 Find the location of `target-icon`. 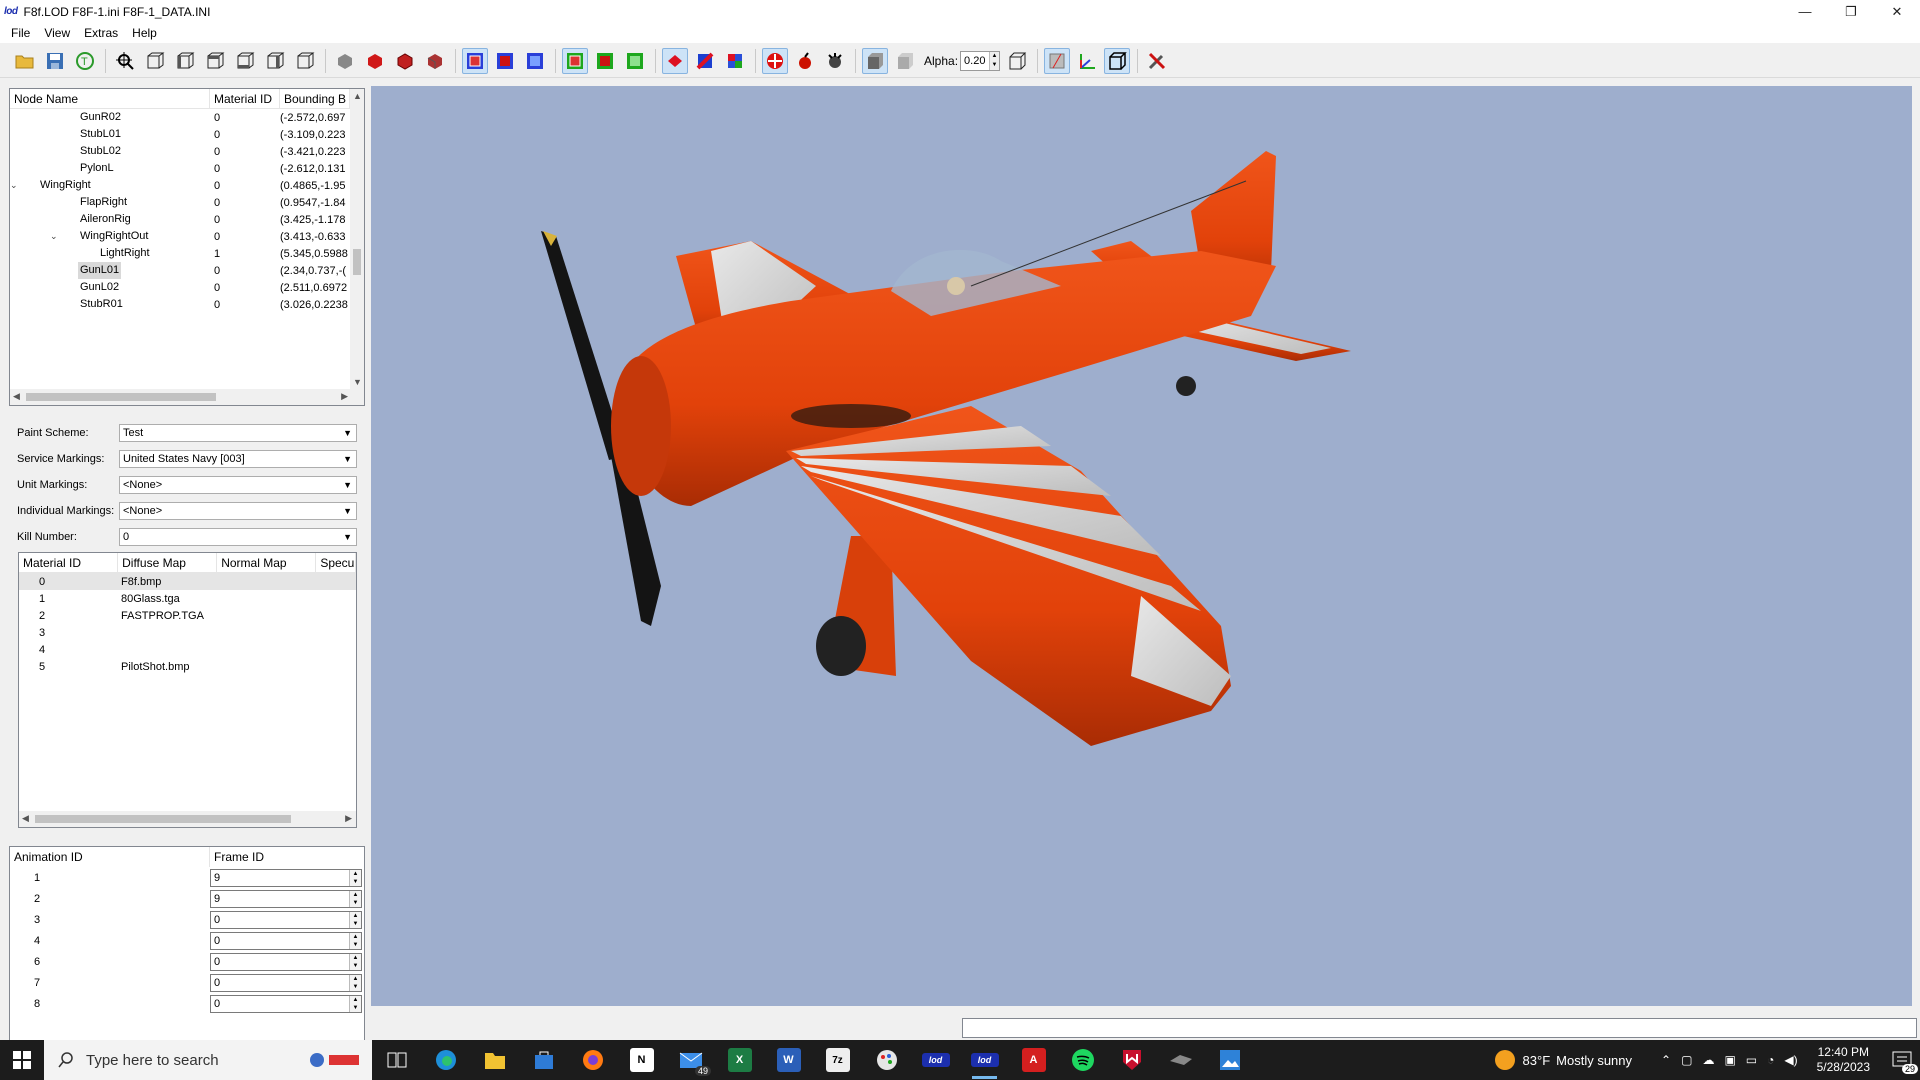

target-icon is located at coordinates (775, 60).